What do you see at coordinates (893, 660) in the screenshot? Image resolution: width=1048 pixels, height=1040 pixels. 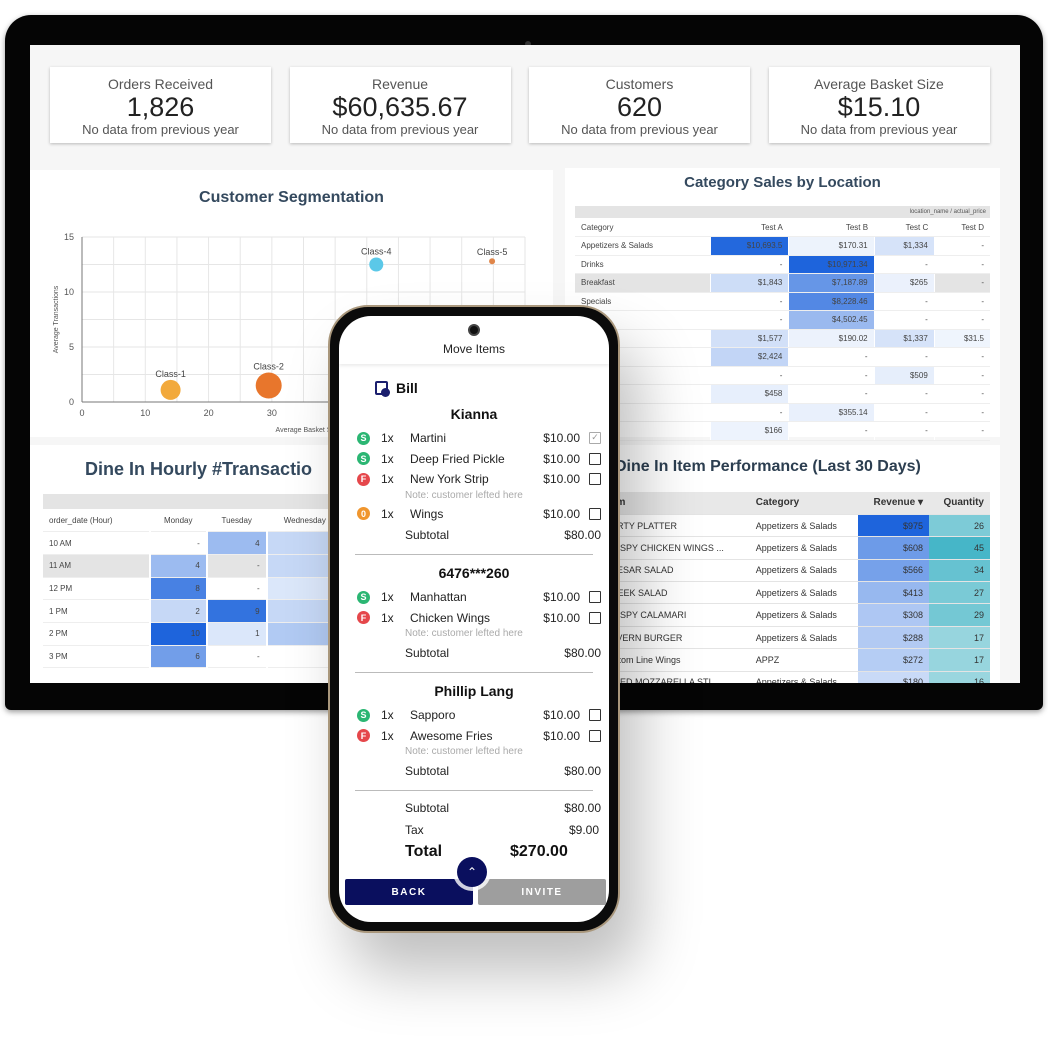 I see `table-cell: $272` at bounding box center [893, 660].